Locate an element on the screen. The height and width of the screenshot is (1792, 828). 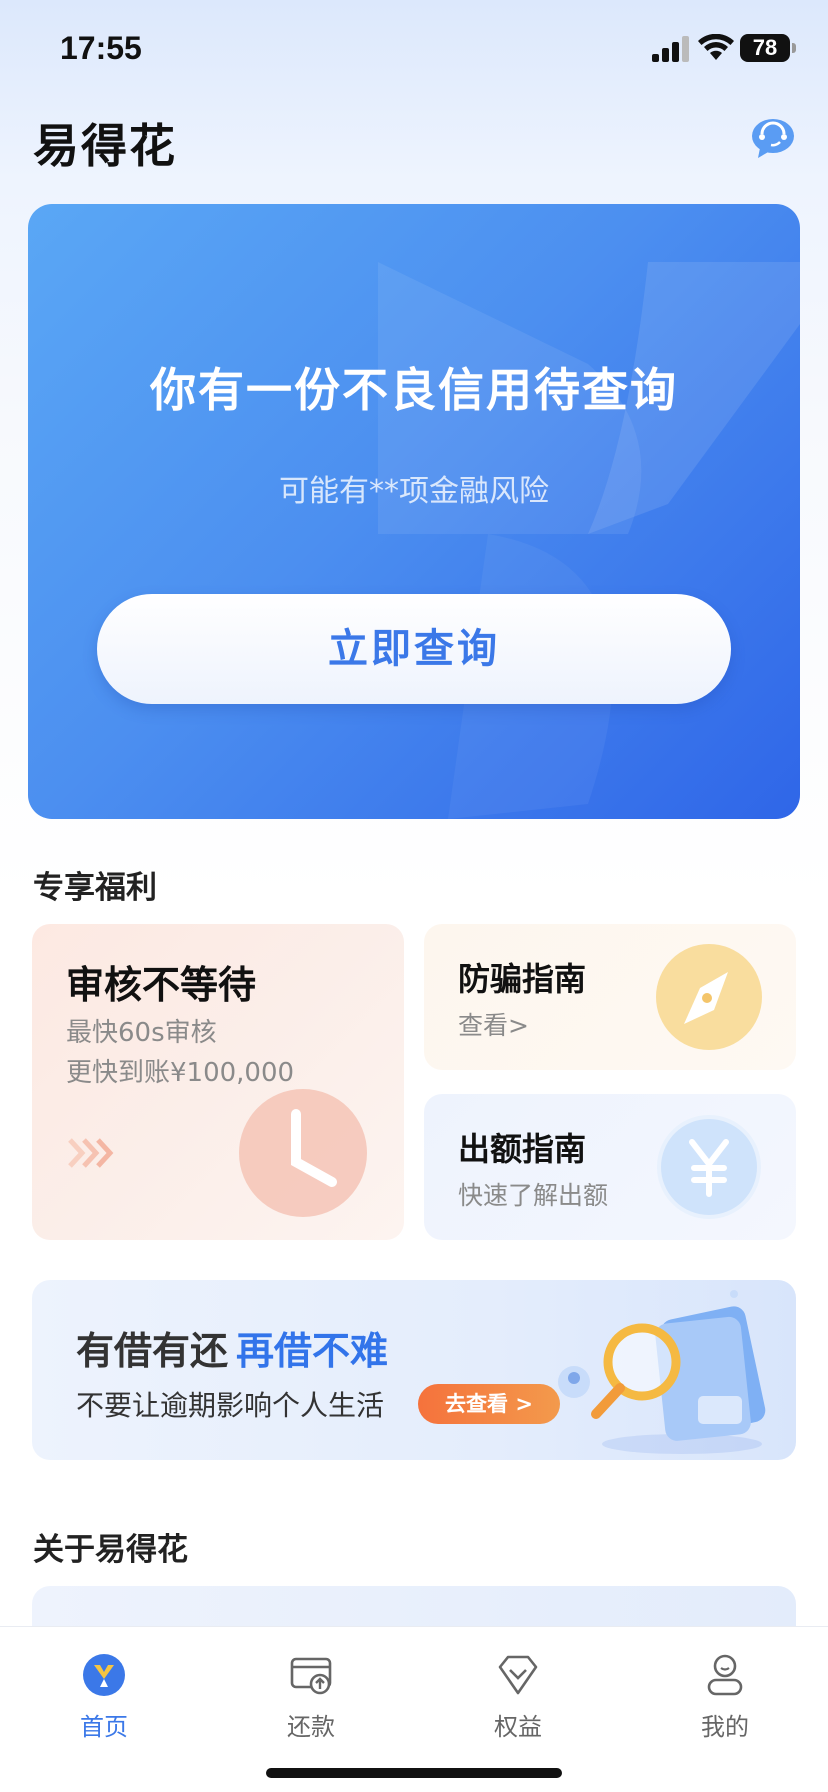
integrity-illustration-icon is located at coordinates (662, 1372).